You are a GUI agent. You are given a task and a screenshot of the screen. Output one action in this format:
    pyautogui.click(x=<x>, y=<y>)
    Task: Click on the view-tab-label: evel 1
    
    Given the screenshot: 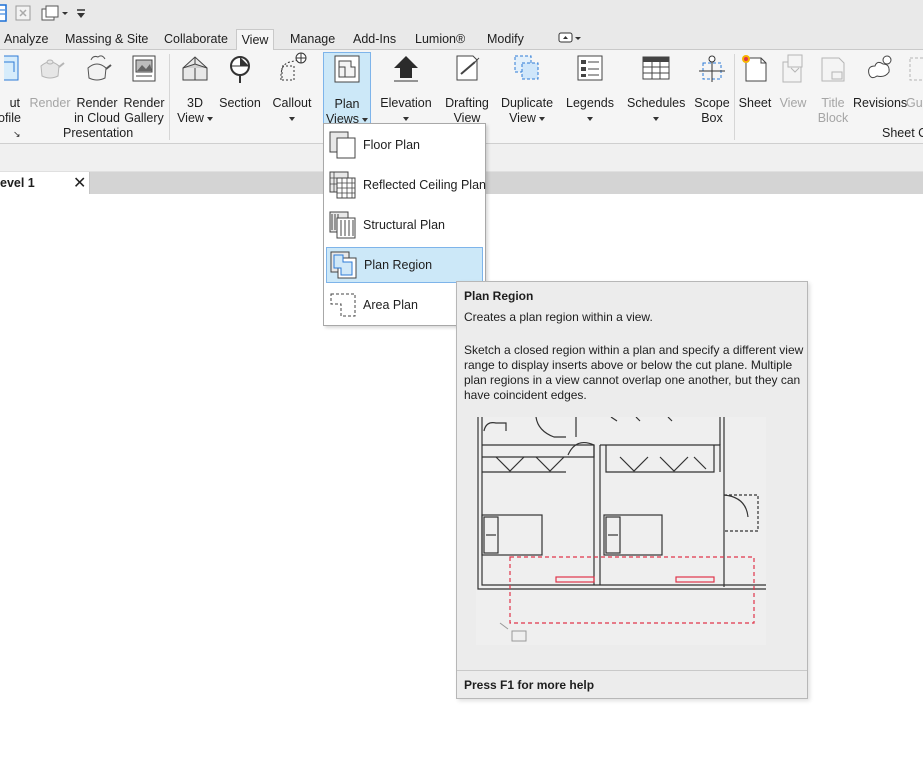 What is the action you would take?
    pyautogui.click(x=17, y=183)
    